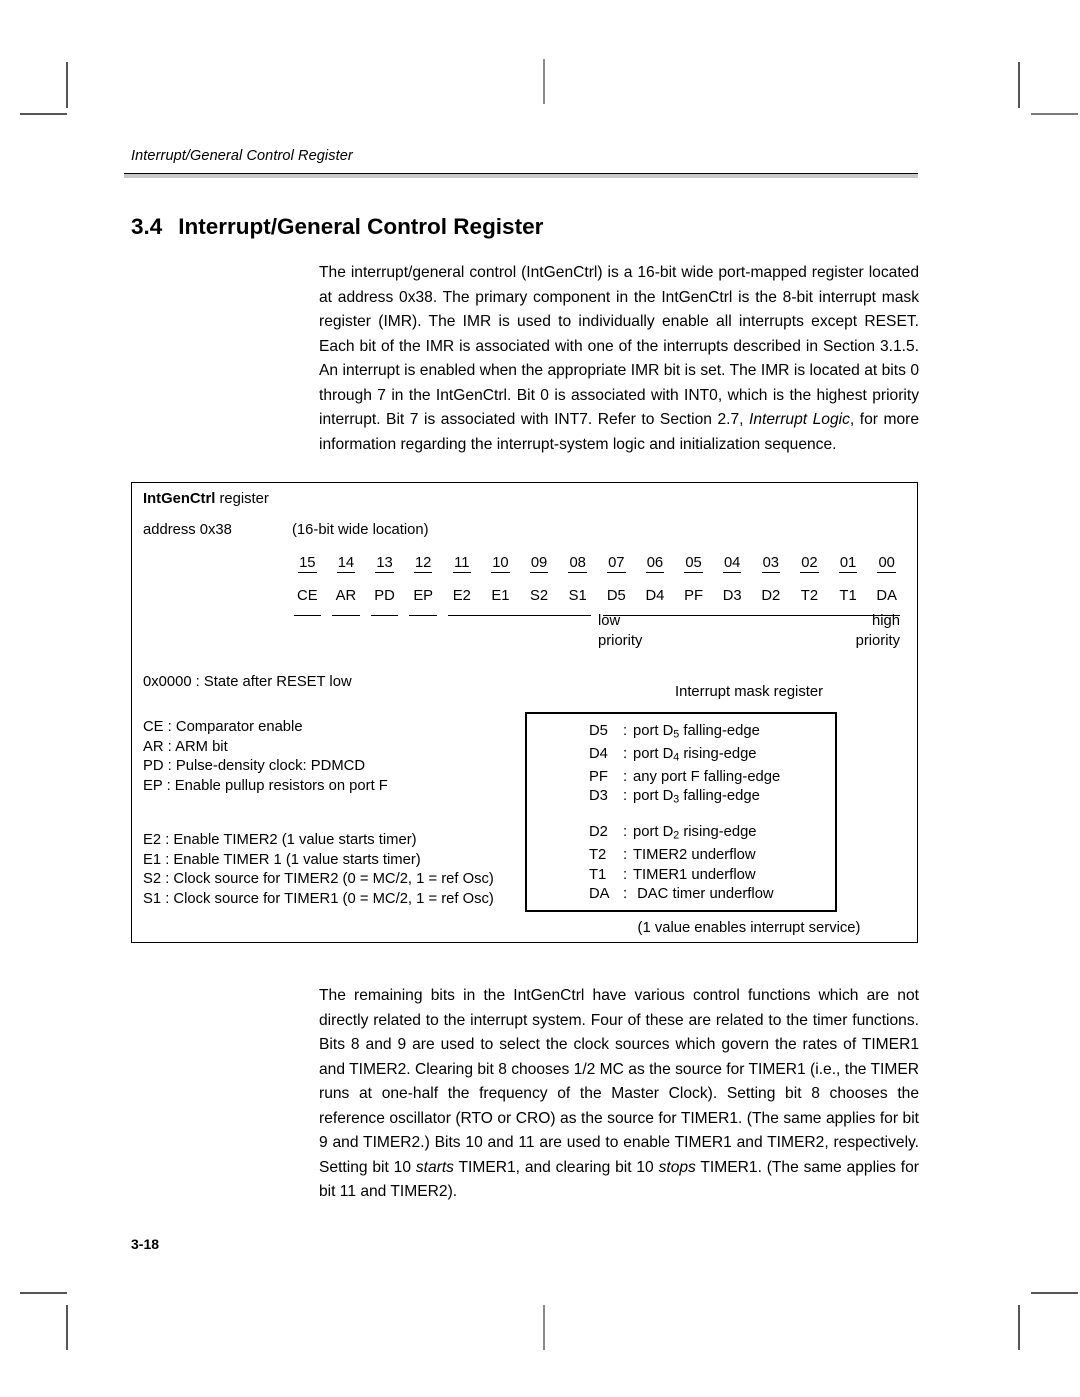 This screenshot has width=1080, height=1397. Describe the element at coordinates (749, 928) in the screenshot. I see `imr-note: (1 value enables interrupt service)` at that location.